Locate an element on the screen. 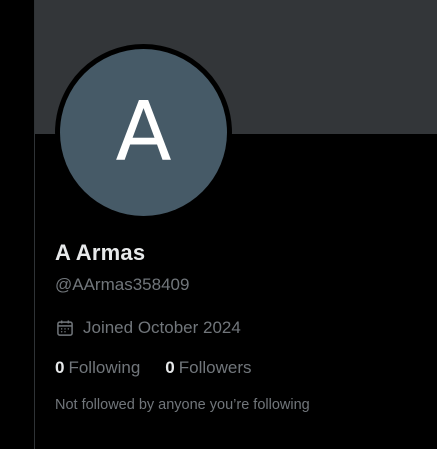 This screenshot has height=449, width=437. following-label: Following is located at coordinates (104, 367).